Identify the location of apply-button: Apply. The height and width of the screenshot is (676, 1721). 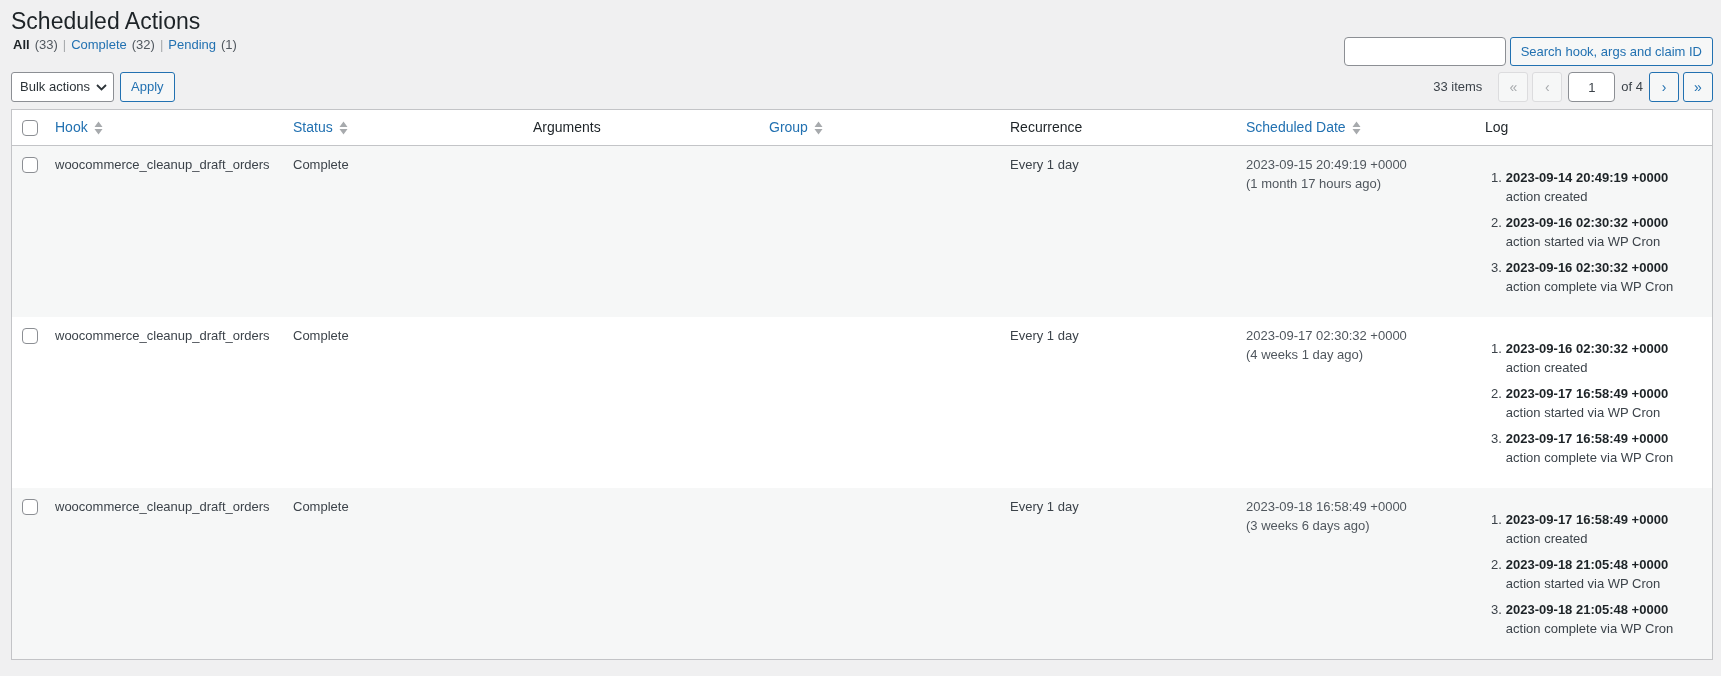
(147, 87).